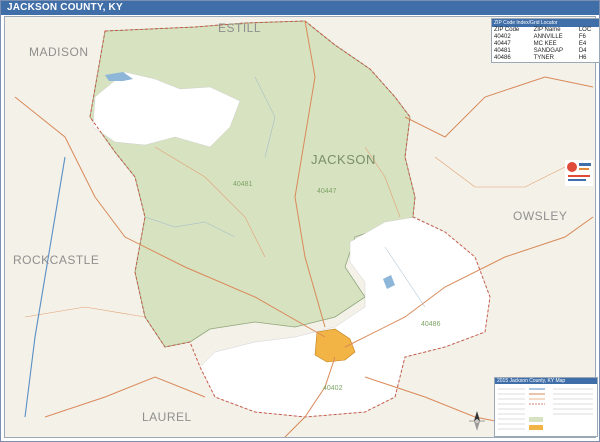 Image resolution: width=600 pixels, height=442 pixels. What do you see at coordinates (333, 388) in the screenshot?
I see `zip-label-40402: 40402` at bounding box center [333, 388].